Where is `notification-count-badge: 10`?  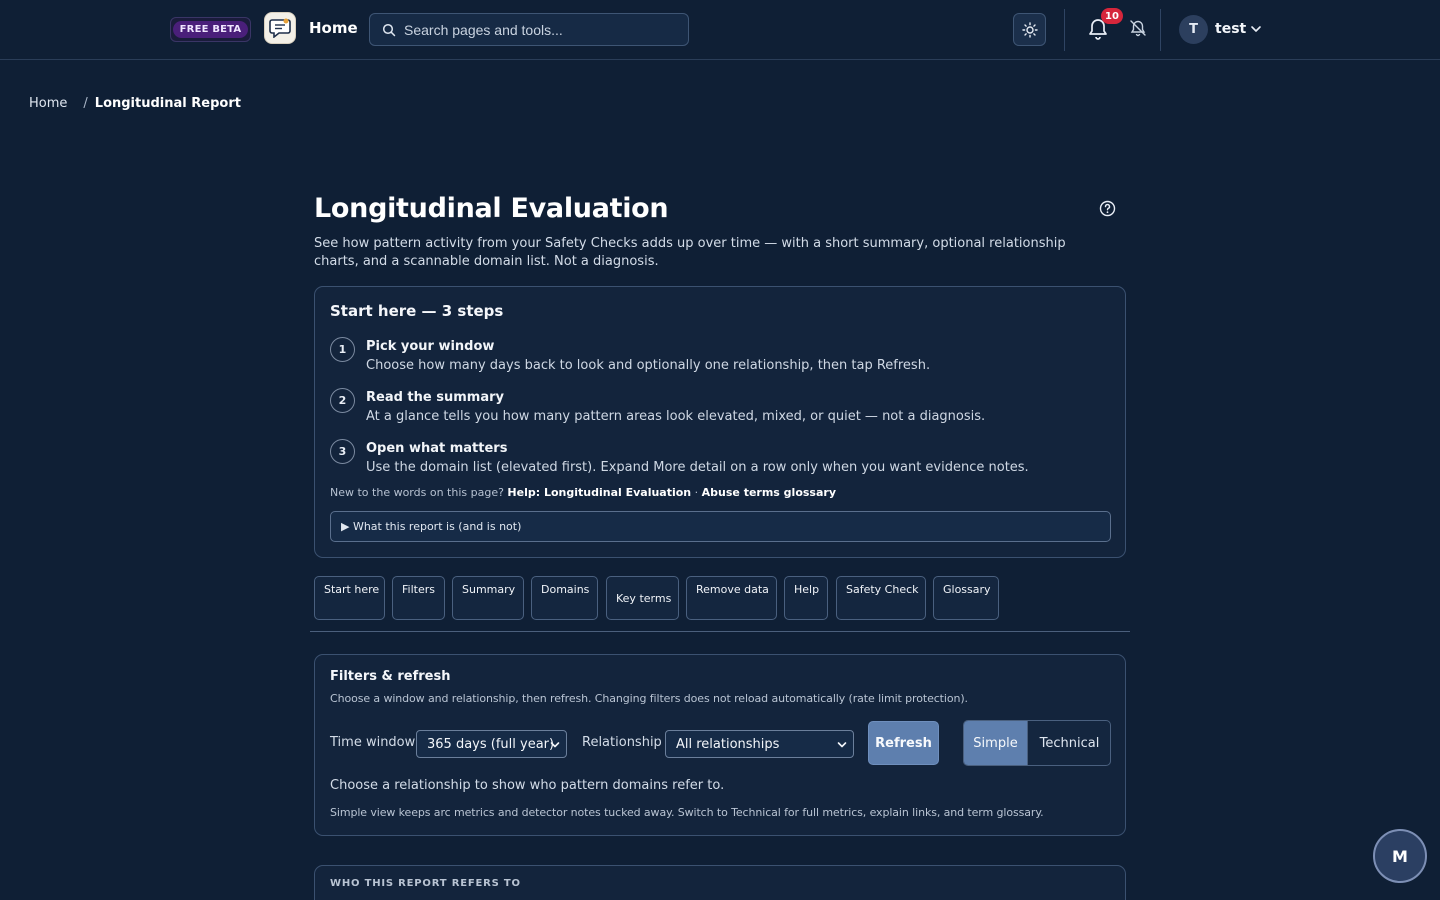
notification-count-badge: 10 is located at coordinates (1112, 16).